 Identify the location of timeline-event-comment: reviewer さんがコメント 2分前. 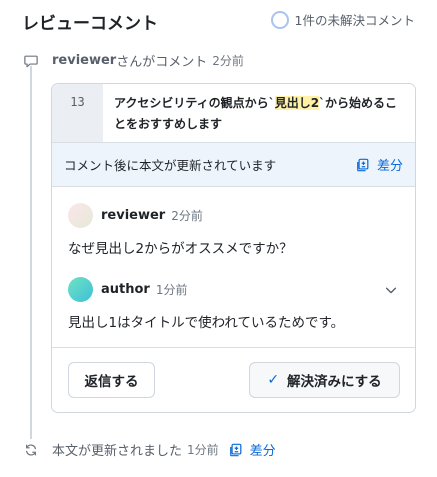
(134, 60).